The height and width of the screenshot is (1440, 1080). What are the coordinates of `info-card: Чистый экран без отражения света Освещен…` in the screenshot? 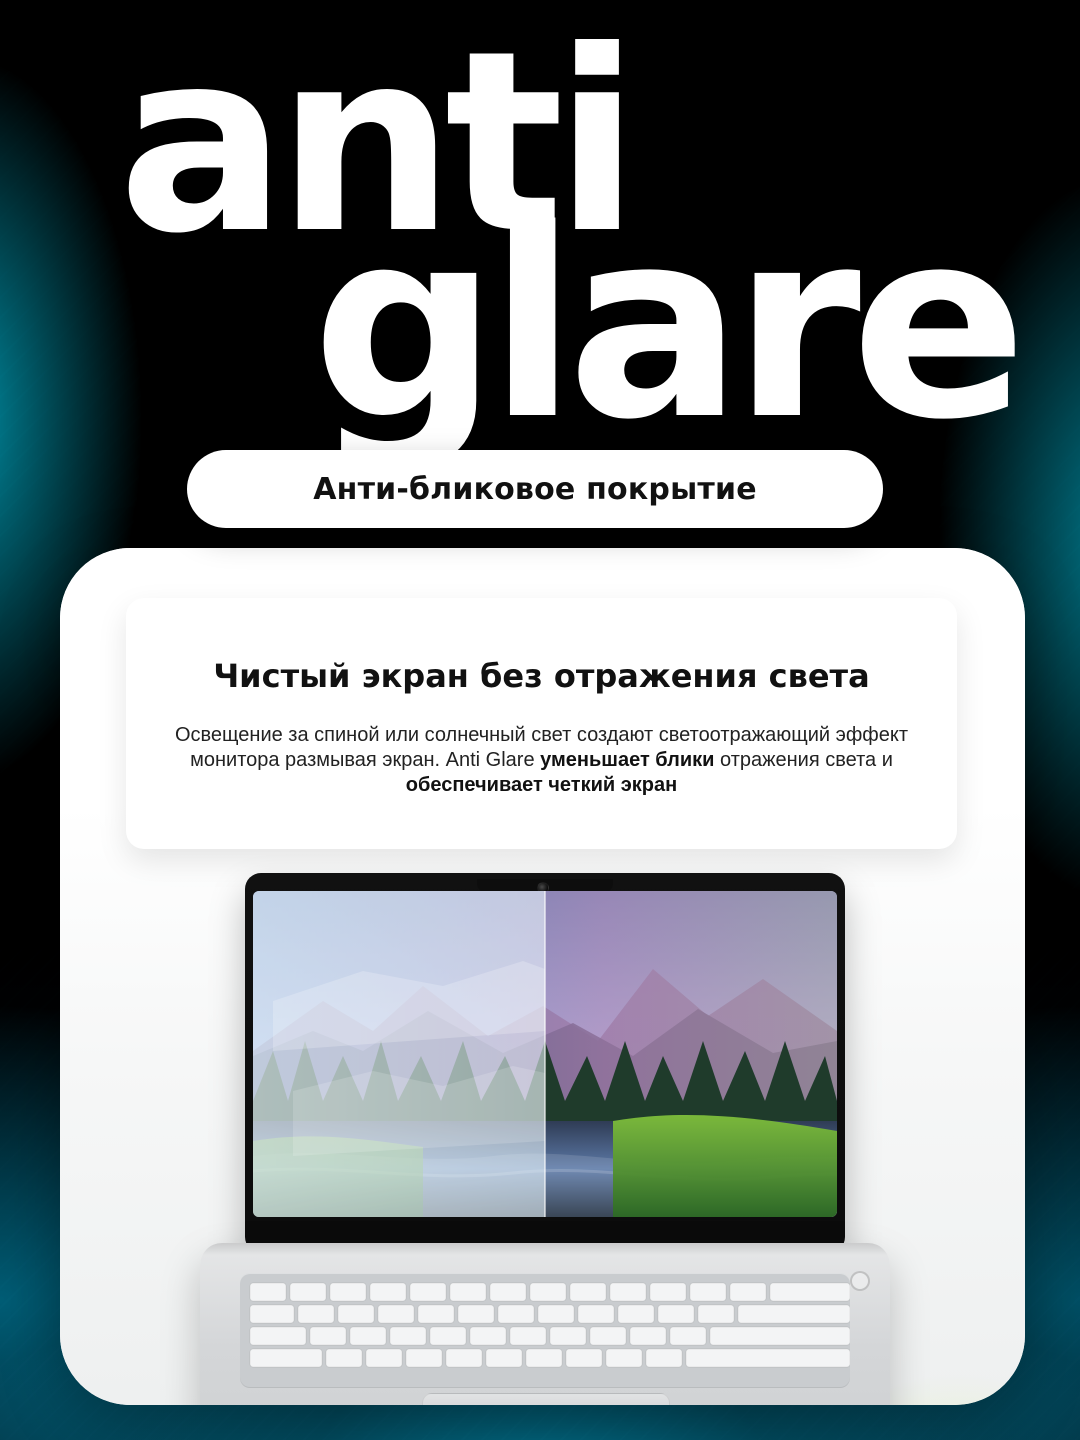 It's located at (541, 723).